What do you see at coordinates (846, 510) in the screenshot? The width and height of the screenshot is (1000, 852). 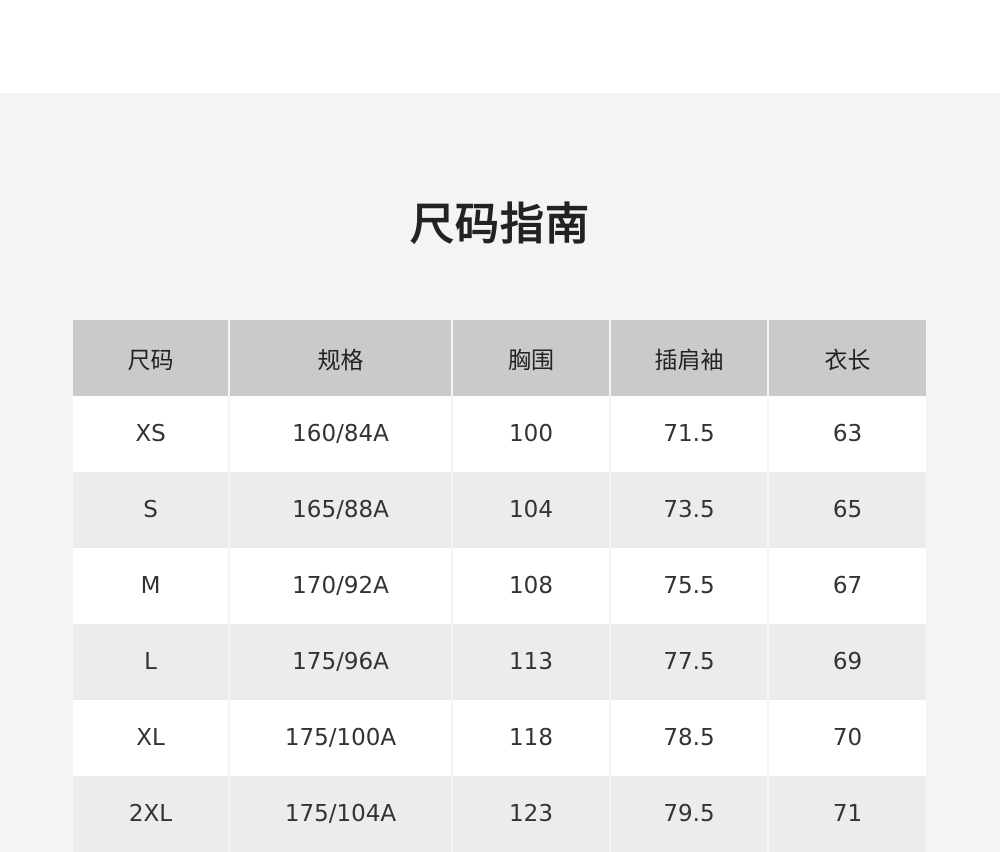 I see `cell-length: 65` at bounding box center [846, 510].